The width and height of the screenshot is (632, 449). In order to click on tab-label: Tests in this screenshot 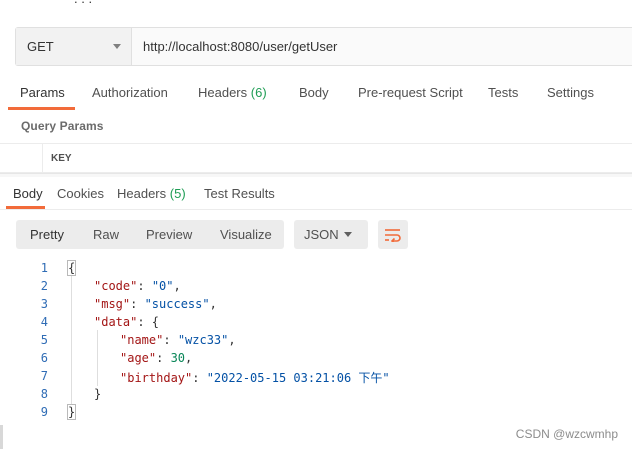, I will do `click(503, 92)`.